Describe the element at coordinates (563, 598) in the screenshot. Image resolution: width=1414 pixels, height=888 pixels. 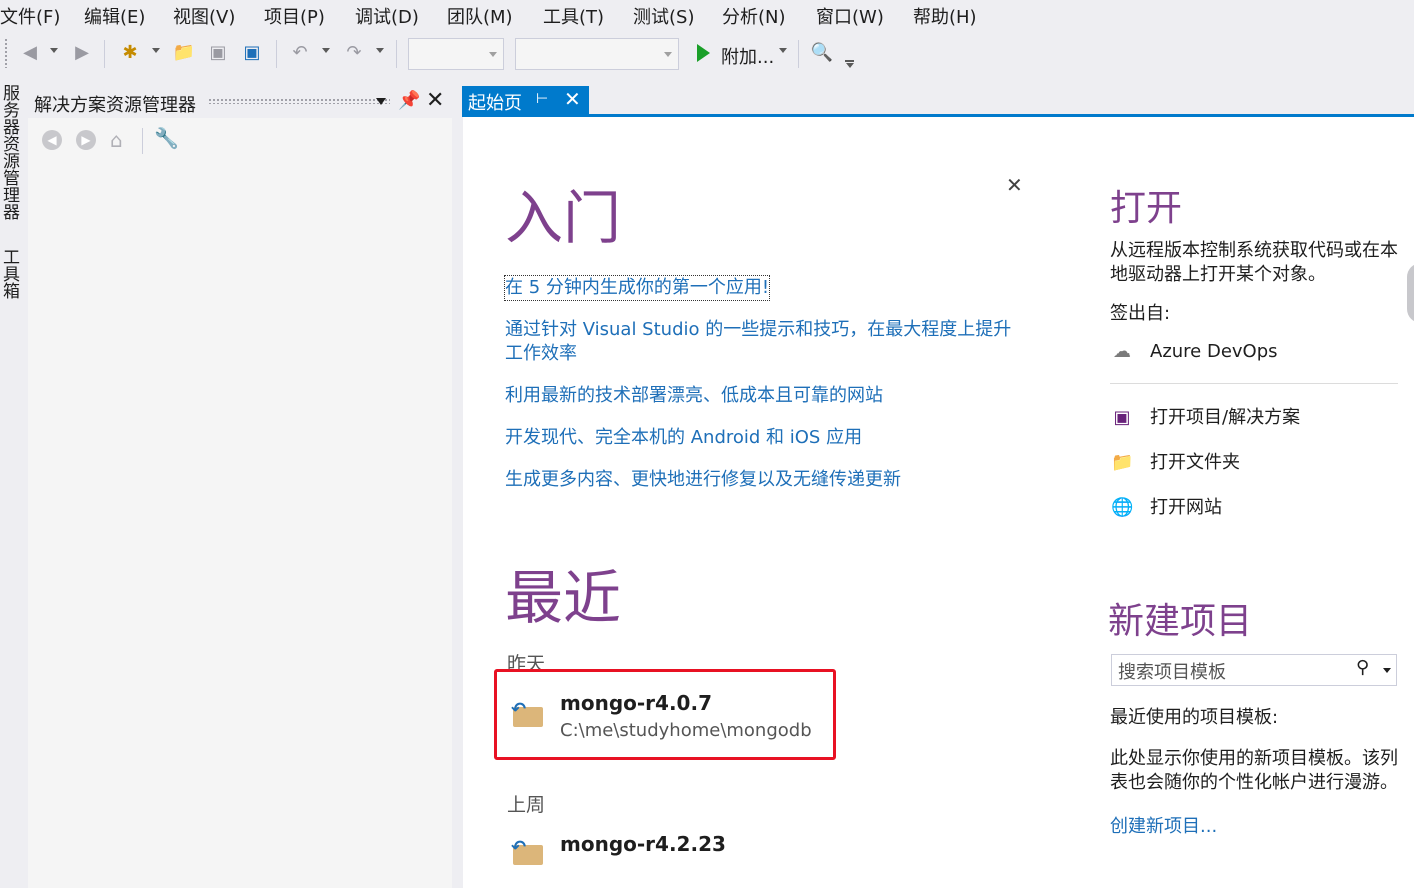
I see `recent-heading: 最近` at that location.